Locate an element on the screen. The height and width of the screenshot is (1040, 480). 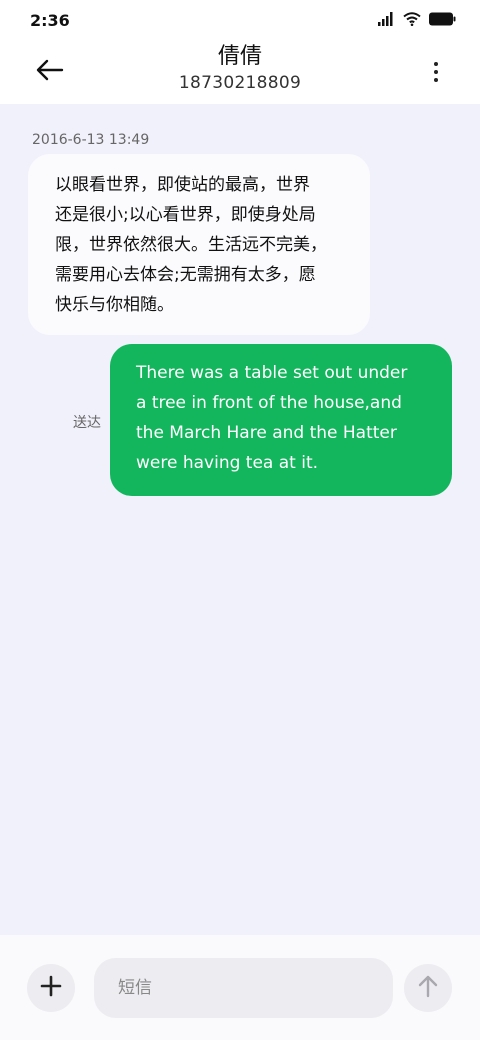
add-attachment-button is located at coordinates (51, 988).